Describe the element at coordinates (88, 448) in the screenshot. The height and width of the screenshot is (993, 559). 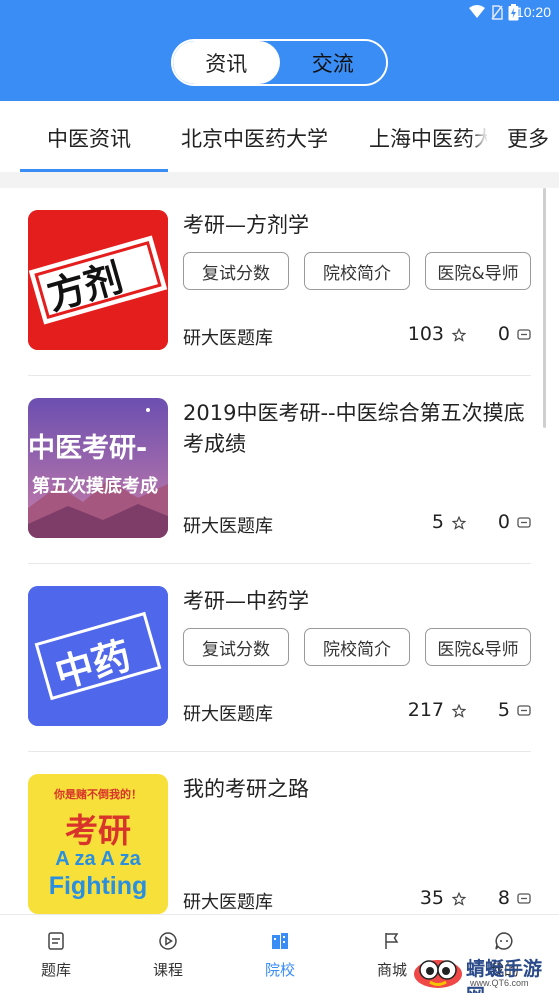
I see `thumbnail-label: 中医考研-` at that location.